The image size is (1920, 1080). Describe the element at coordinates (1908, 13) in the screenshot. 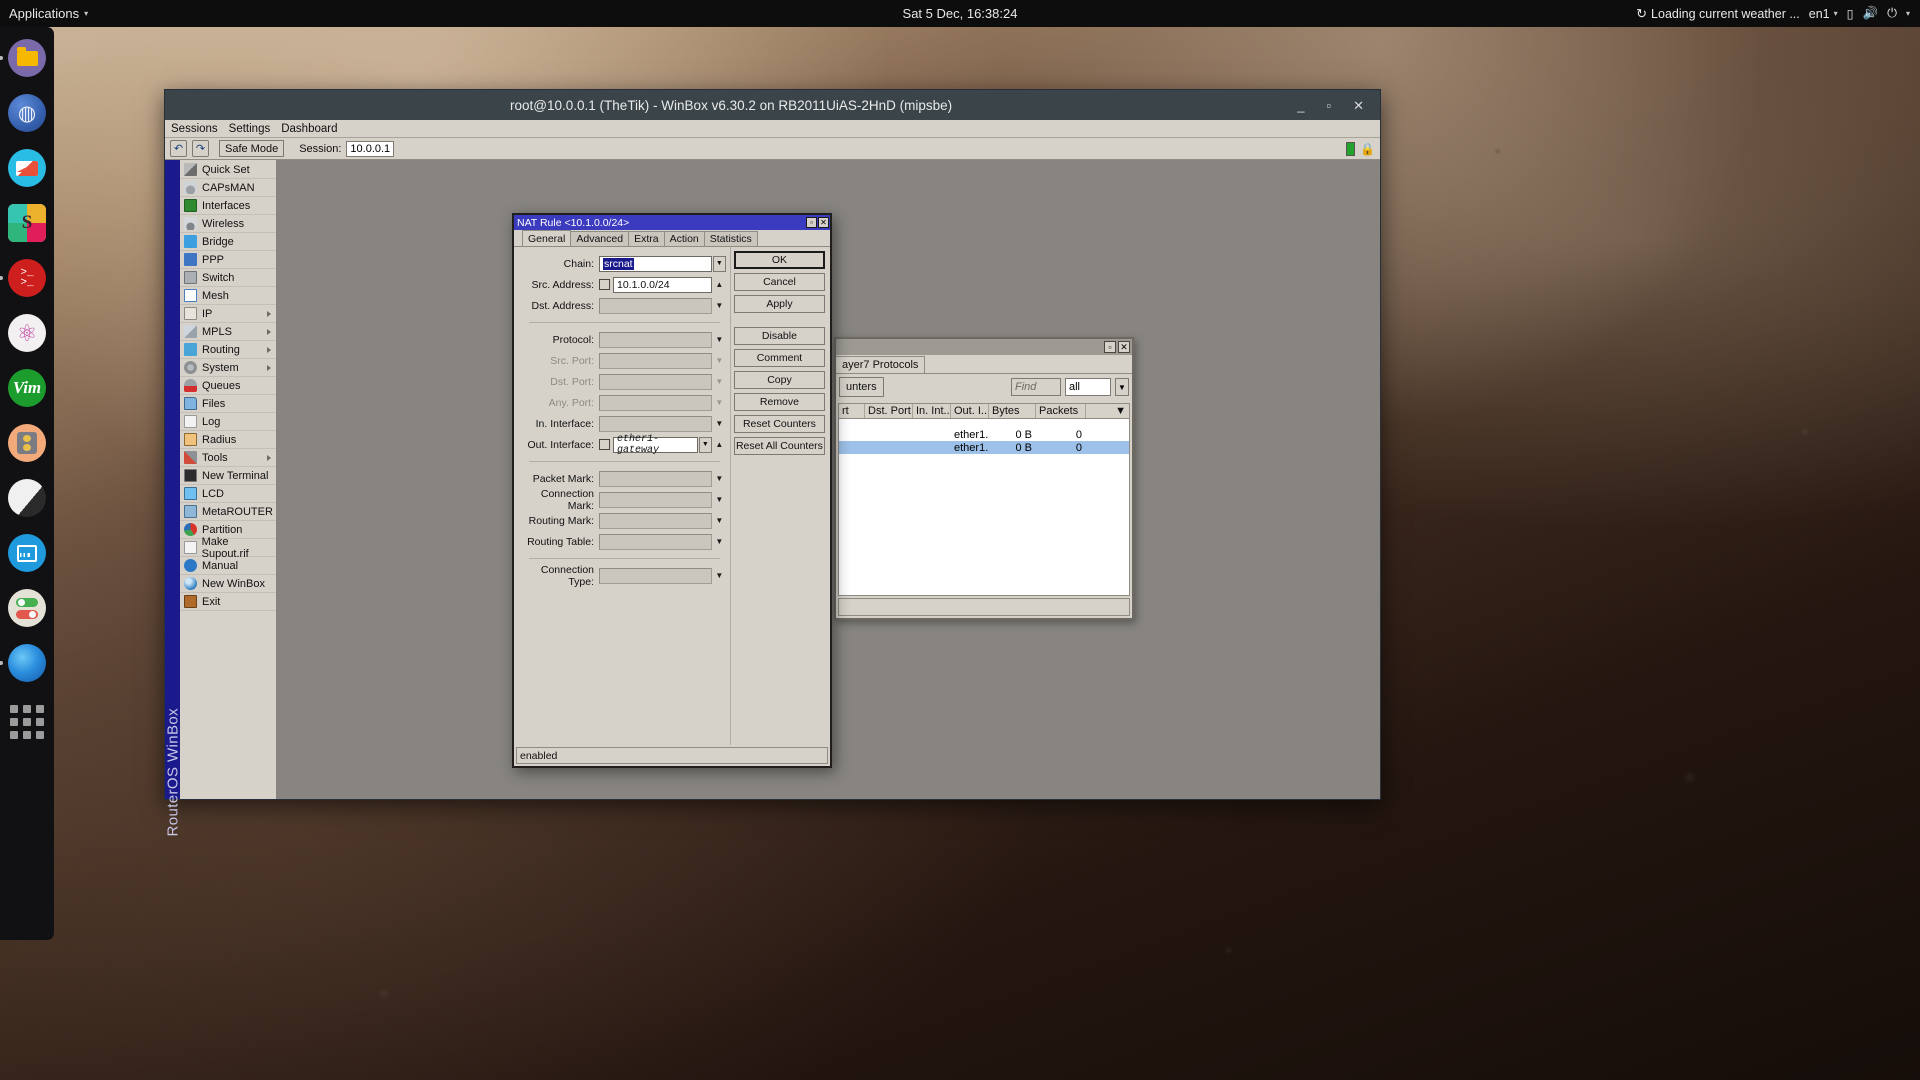

I see `chevron-down-icon: ▾` at that location.